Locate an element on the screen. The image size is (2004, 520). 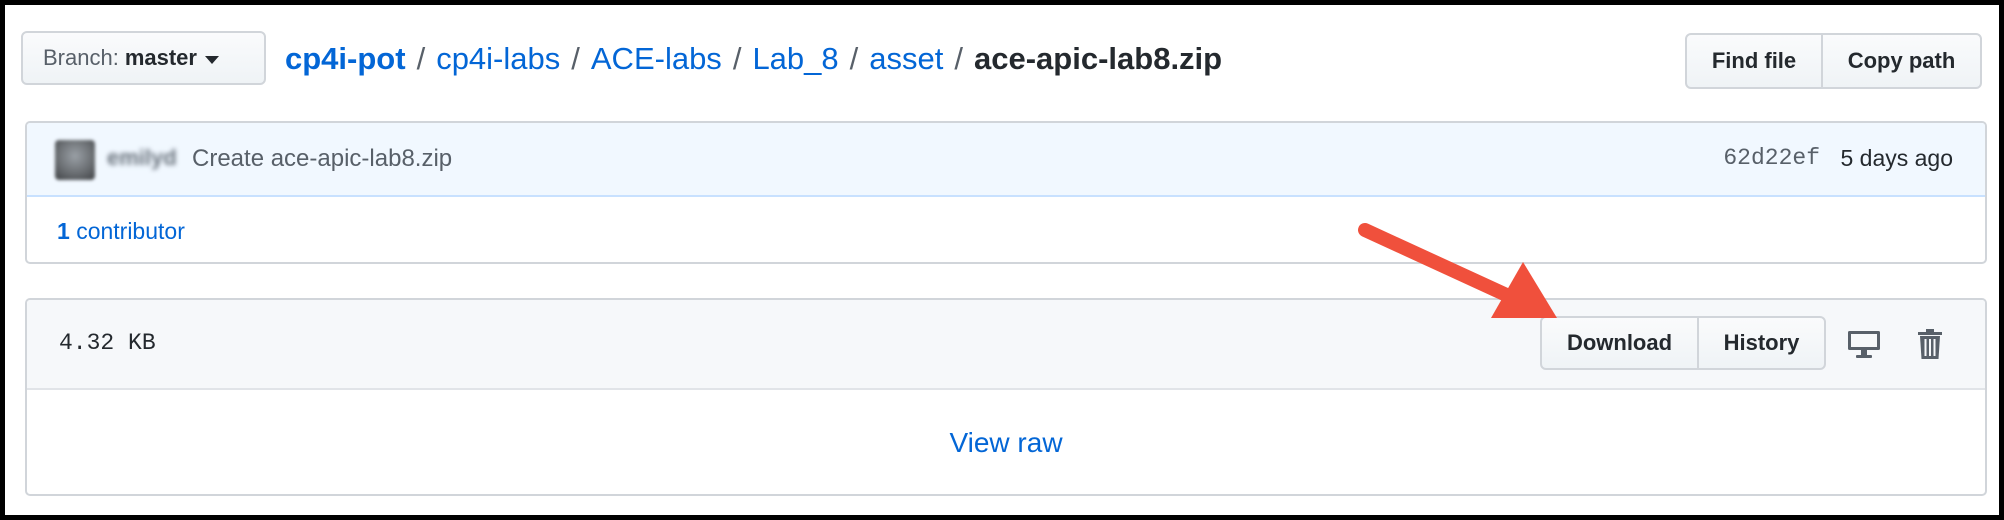
find-file-button: Find file is located at coordinates (1754, 61).